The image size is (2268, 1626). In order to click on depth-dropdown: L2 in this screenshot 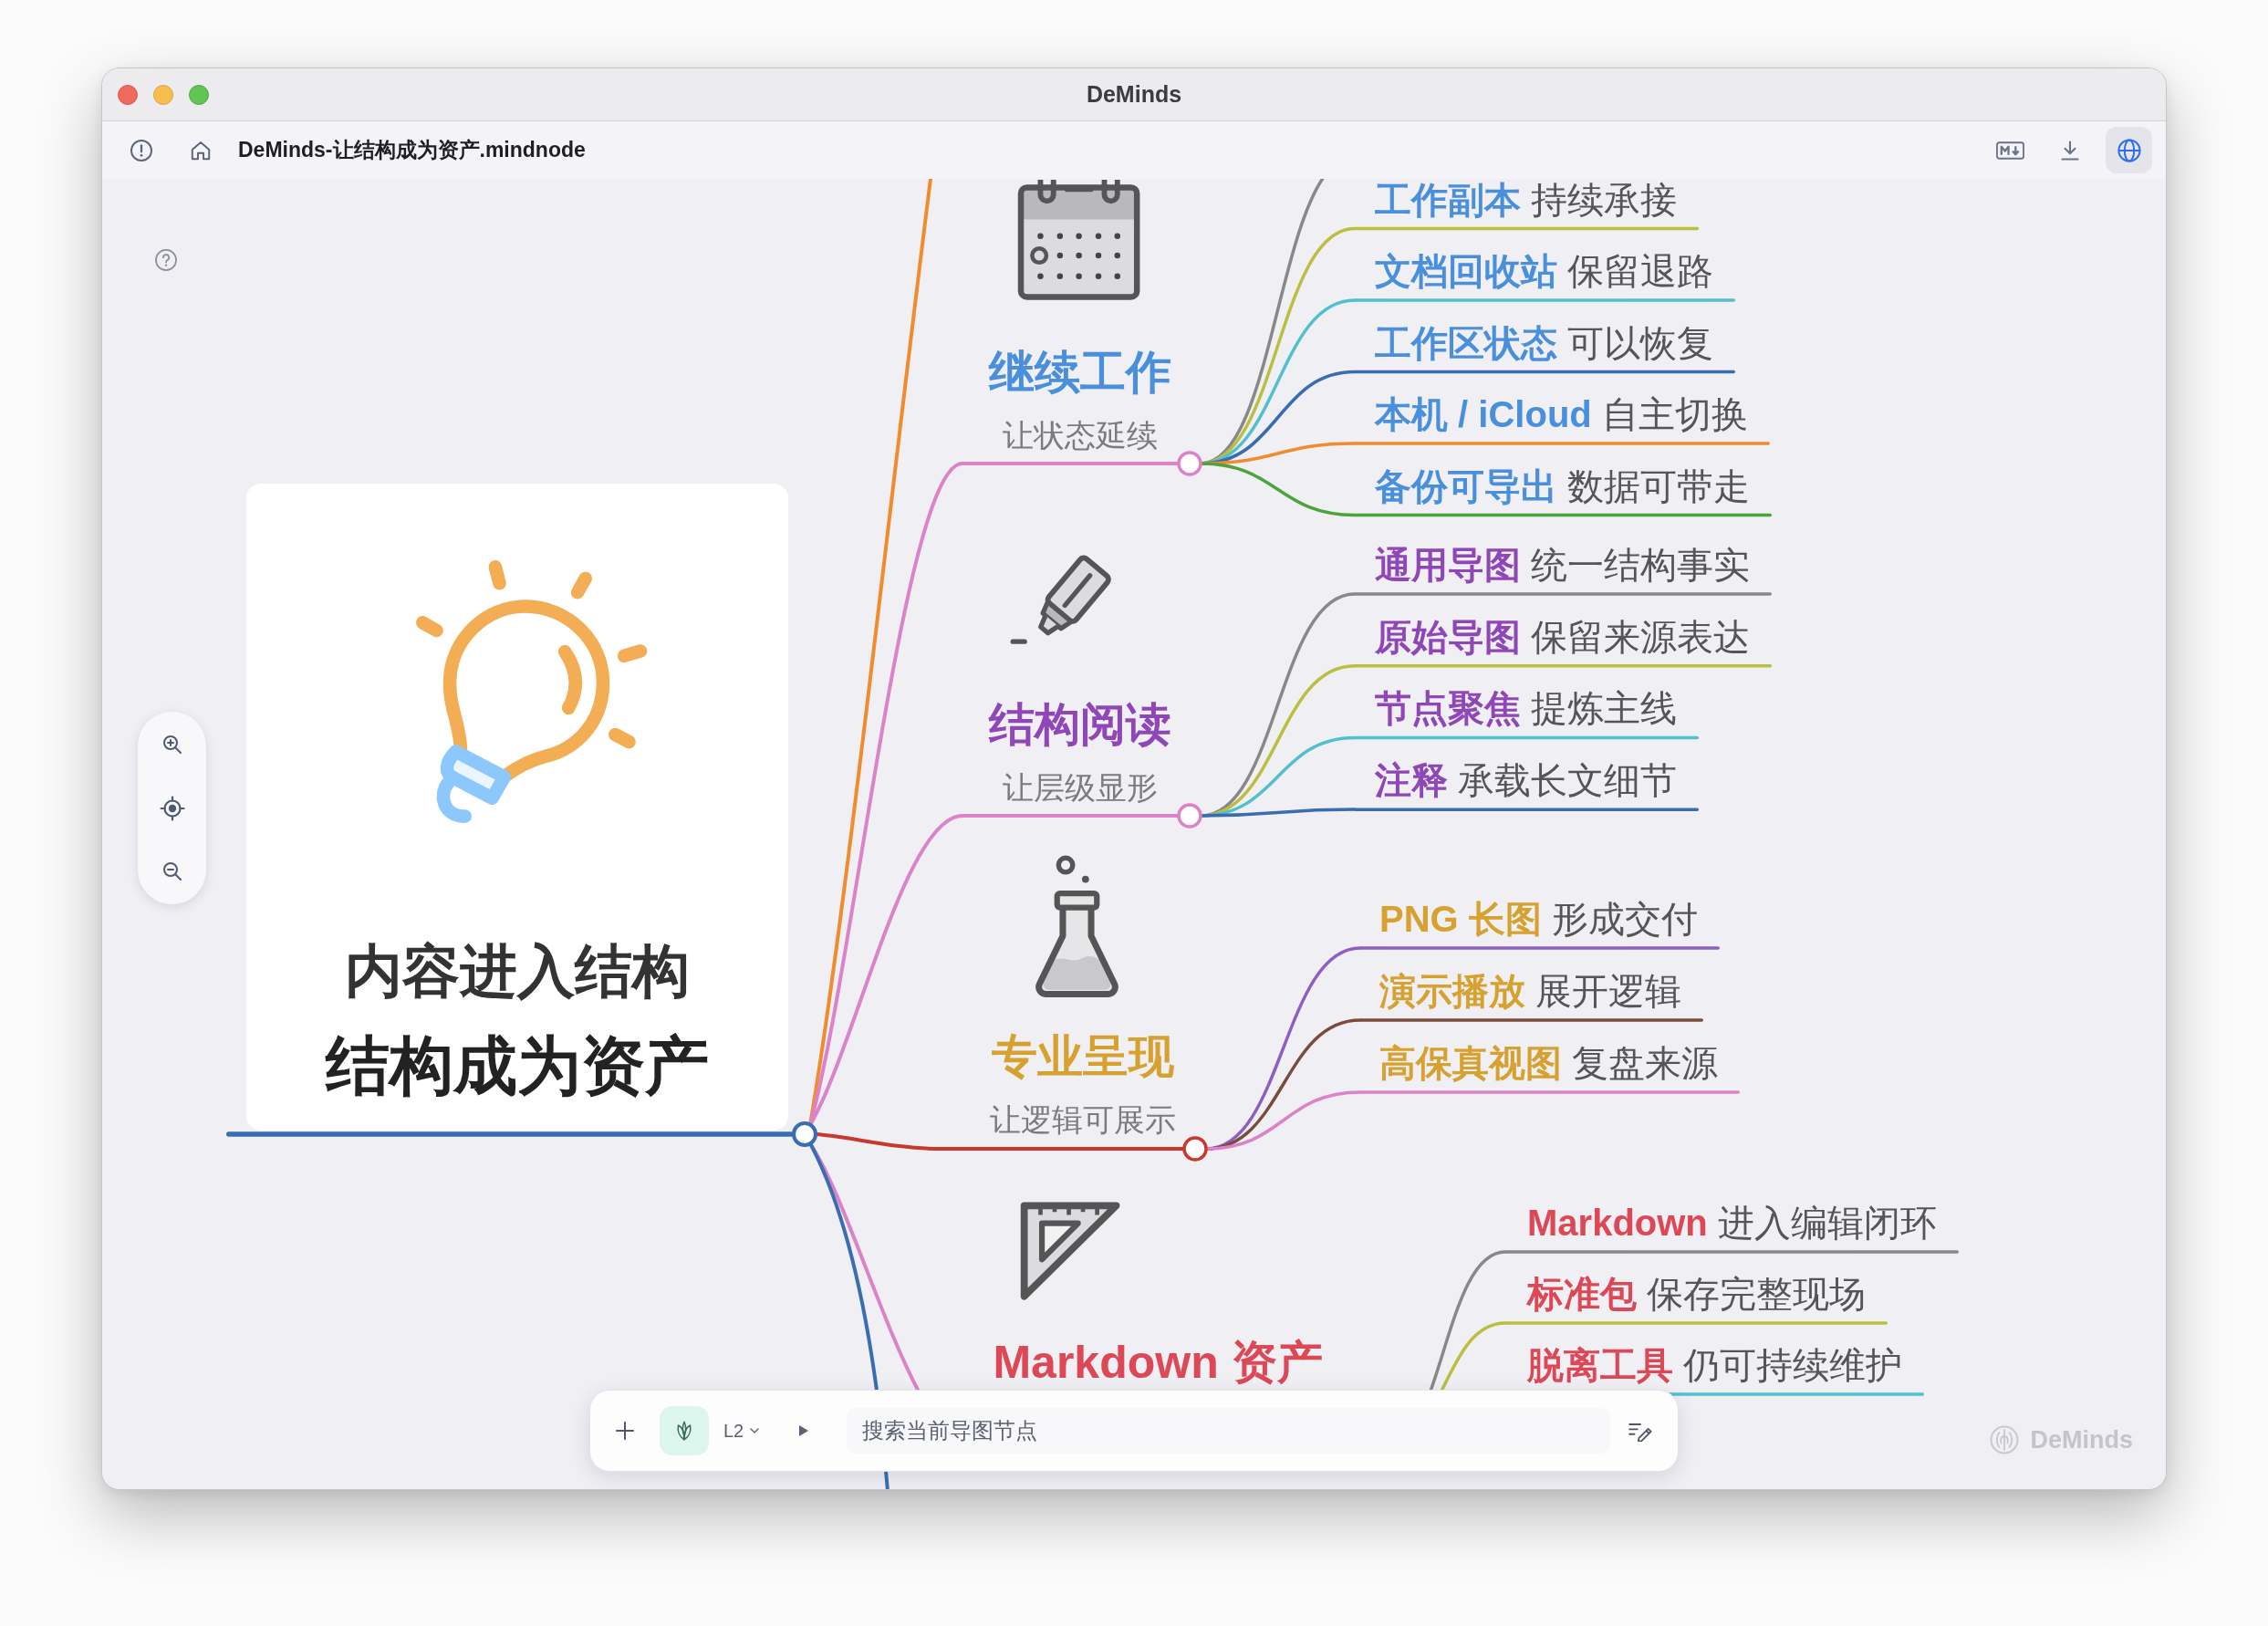, I will do `click(741, 1431)`.